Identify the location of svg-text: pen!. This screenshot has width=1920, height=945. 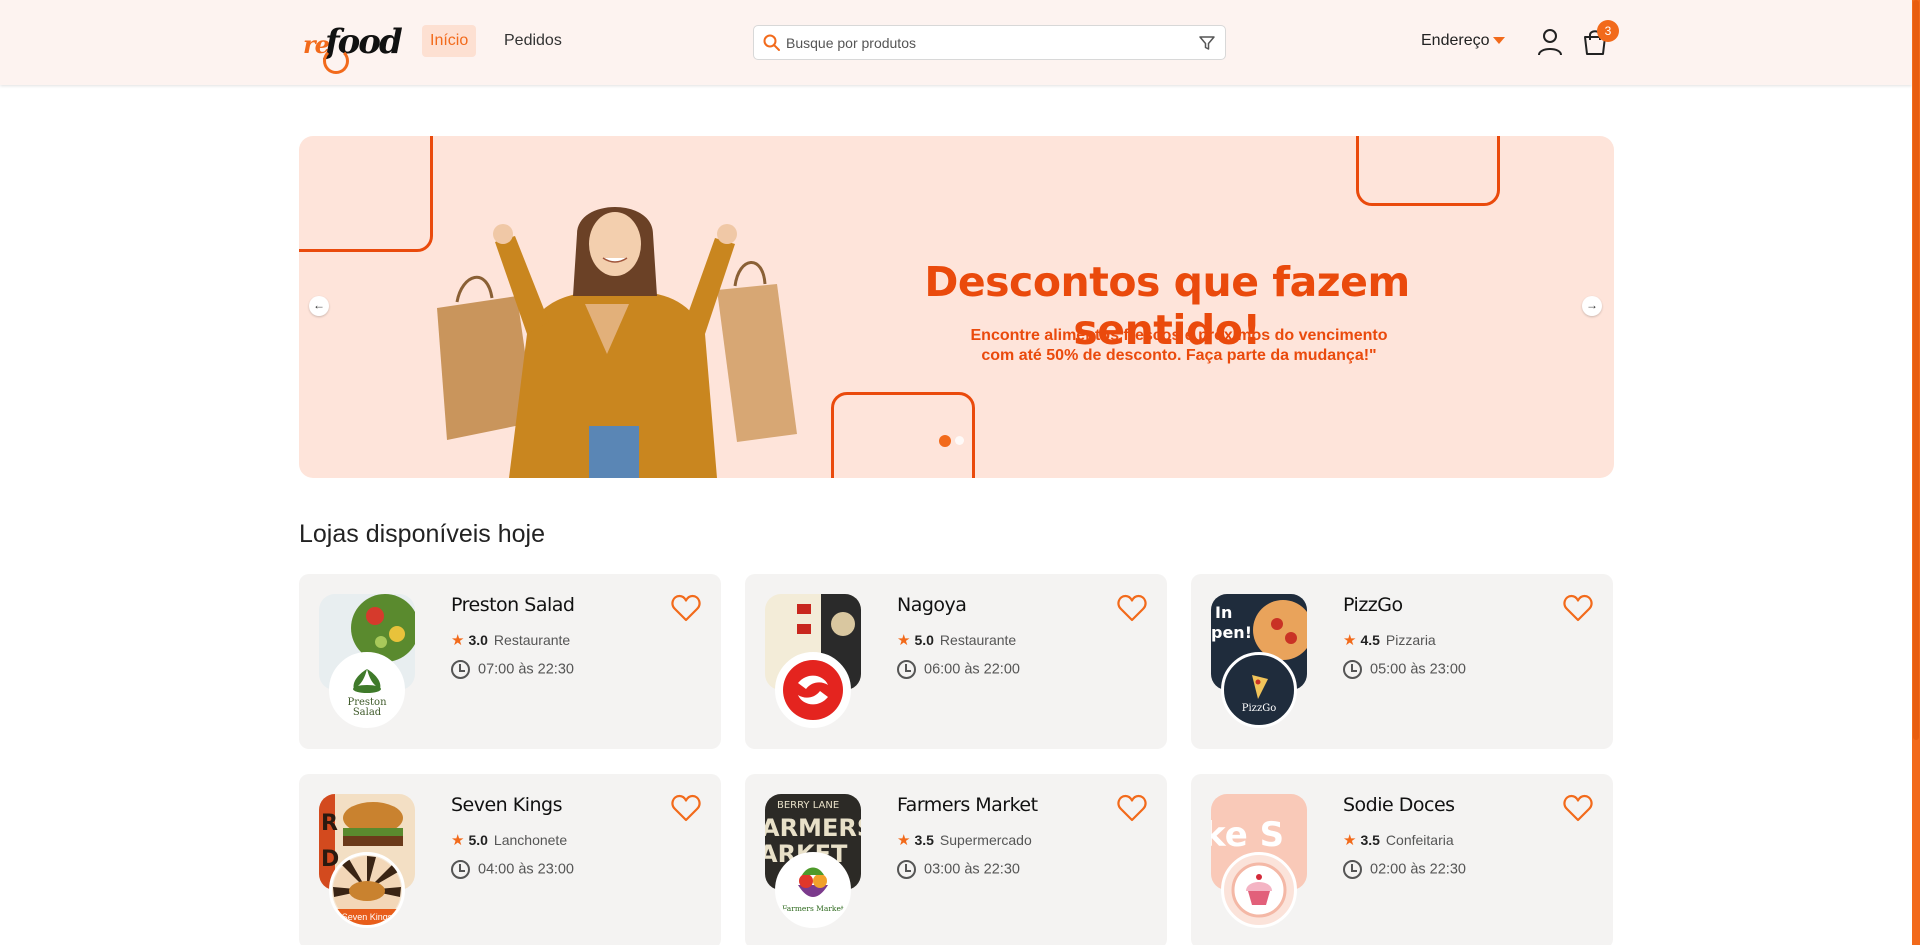
(1231, 632).